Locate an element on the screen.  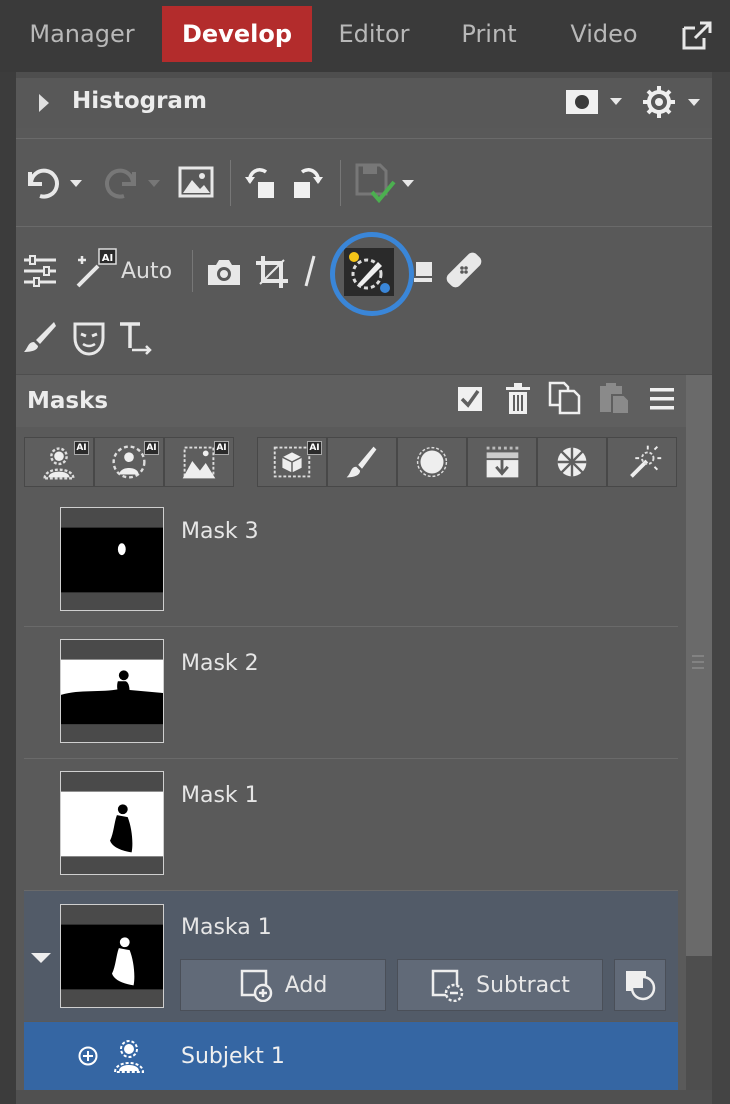
healing-icon is located at coordinates (464, 270).